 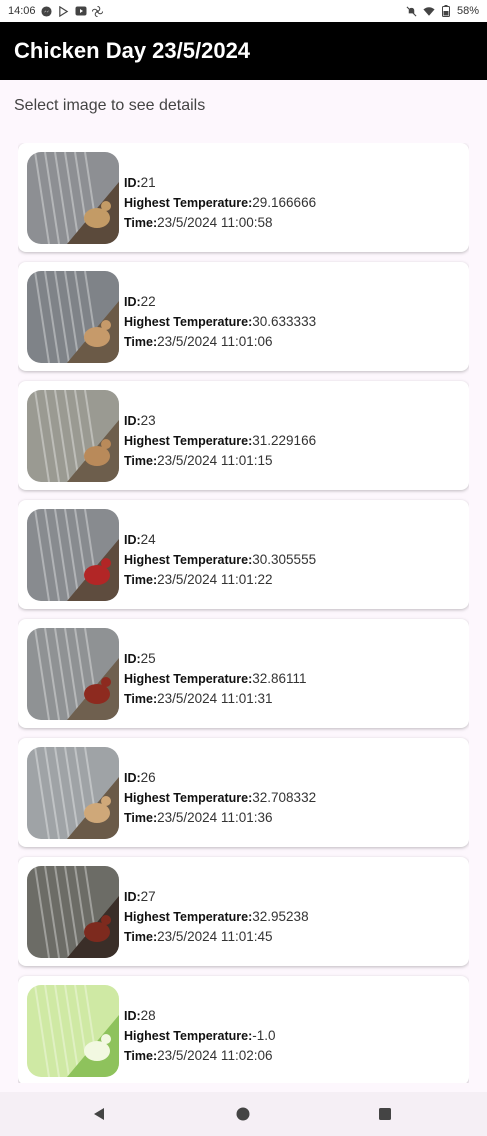 I want to click on wifi-icon, so click(x=429, y=11).